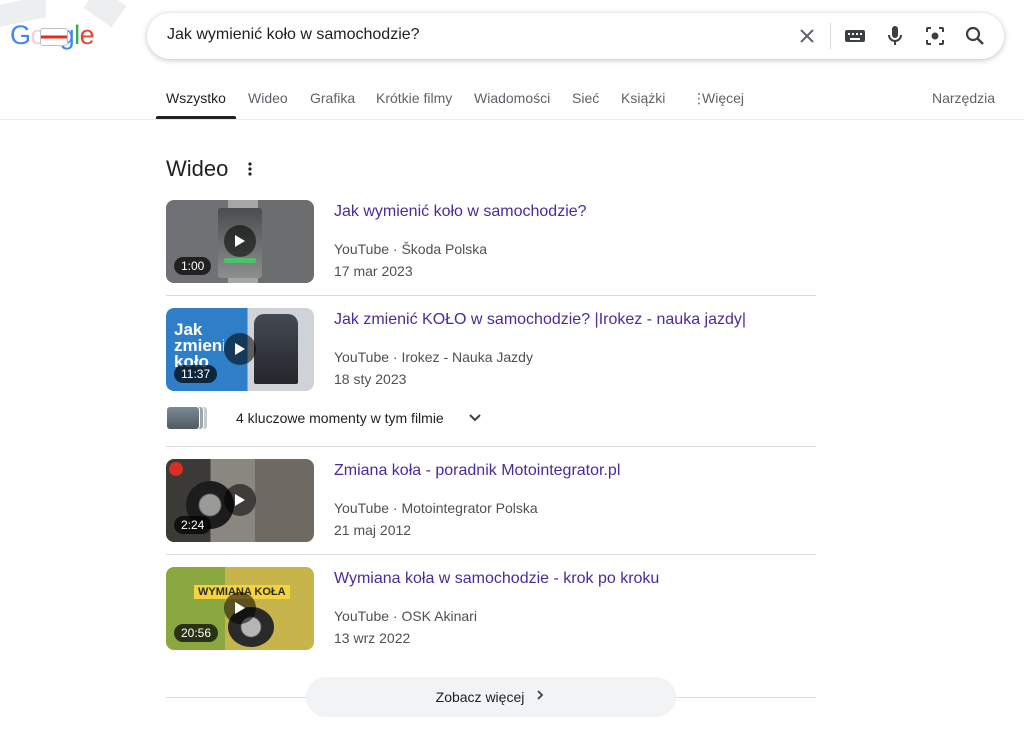  I want to click on tab-video: Wideo, so click(268, 98).